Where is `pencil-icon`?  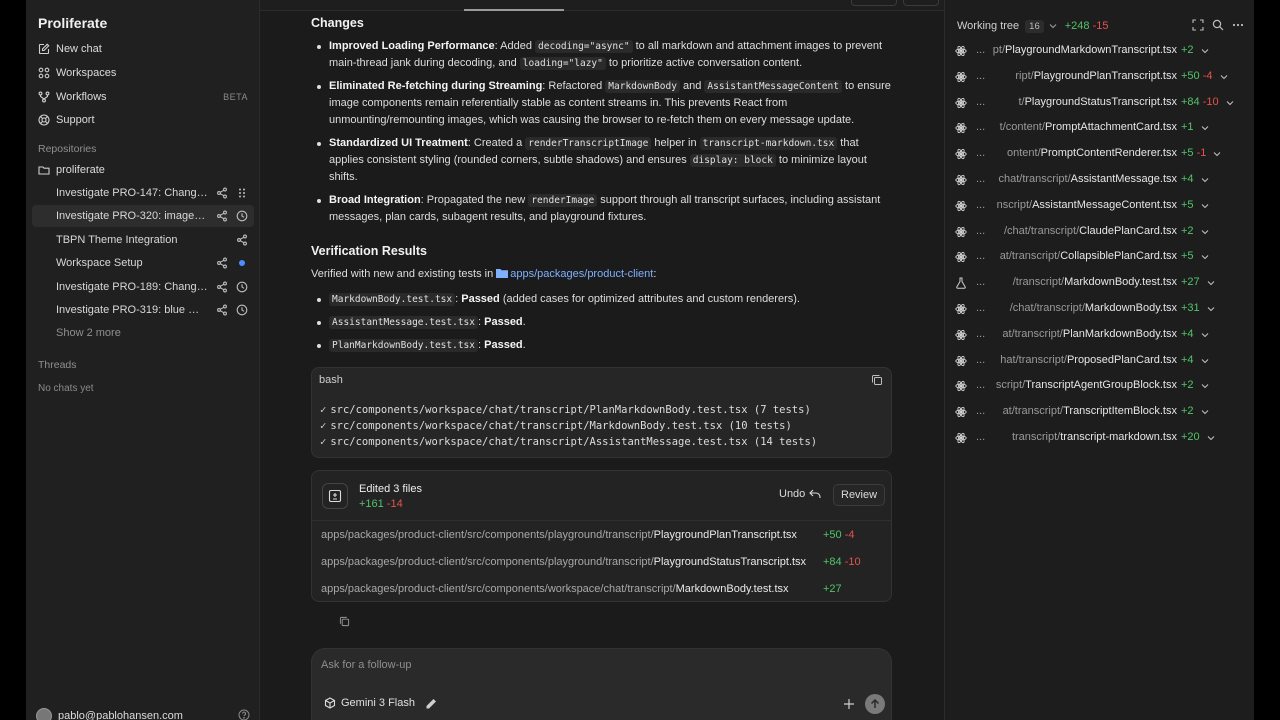
pencil-icon is located at coordinates (431, 704).